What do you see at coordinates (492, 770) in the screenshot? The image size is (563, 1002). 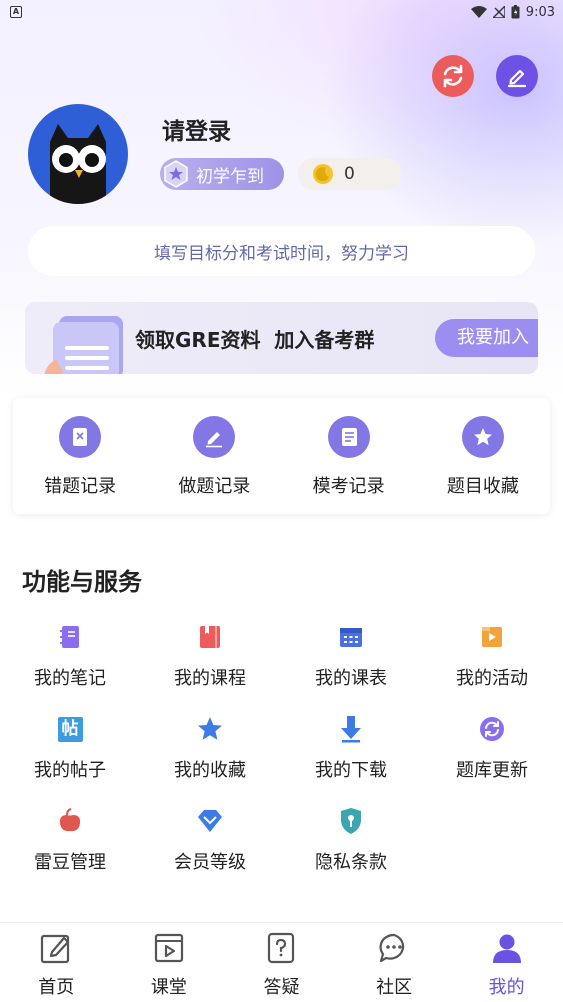 I see `svc-label: 题库更新` at bounding box center [492, 770].